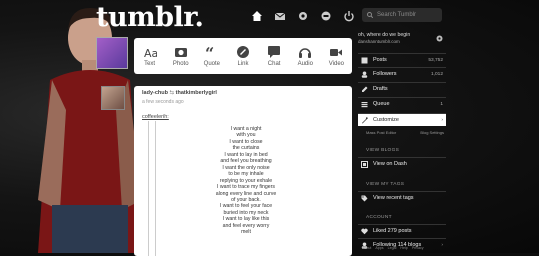 This screenshot has height=256, width=539. What do you see at coordinates (364, 120) in the screenshot?
I see `customize-icon` at bounding box center [364, 120].